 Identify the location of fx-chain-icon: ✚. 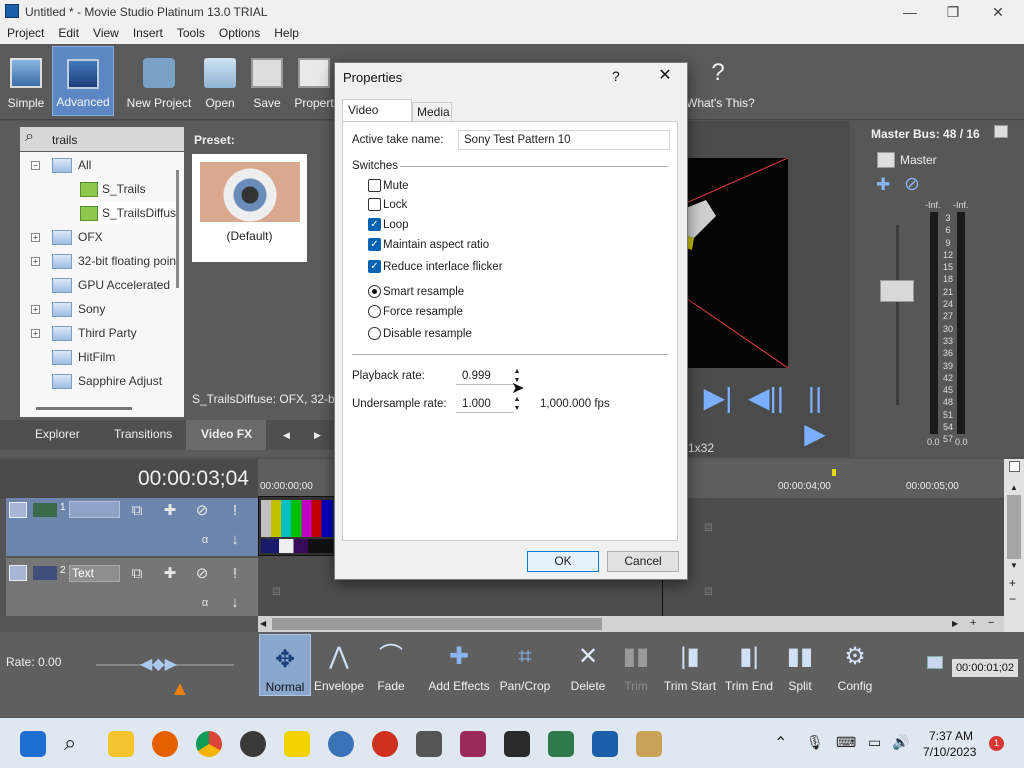
(883, 185).